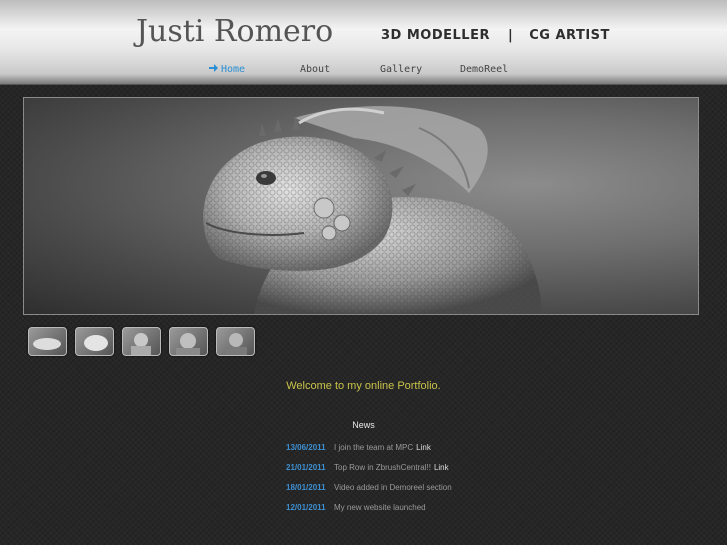 The height and width of the screenshot is (545, 727). I want to click on nav-home: Home, so click(227, 69).